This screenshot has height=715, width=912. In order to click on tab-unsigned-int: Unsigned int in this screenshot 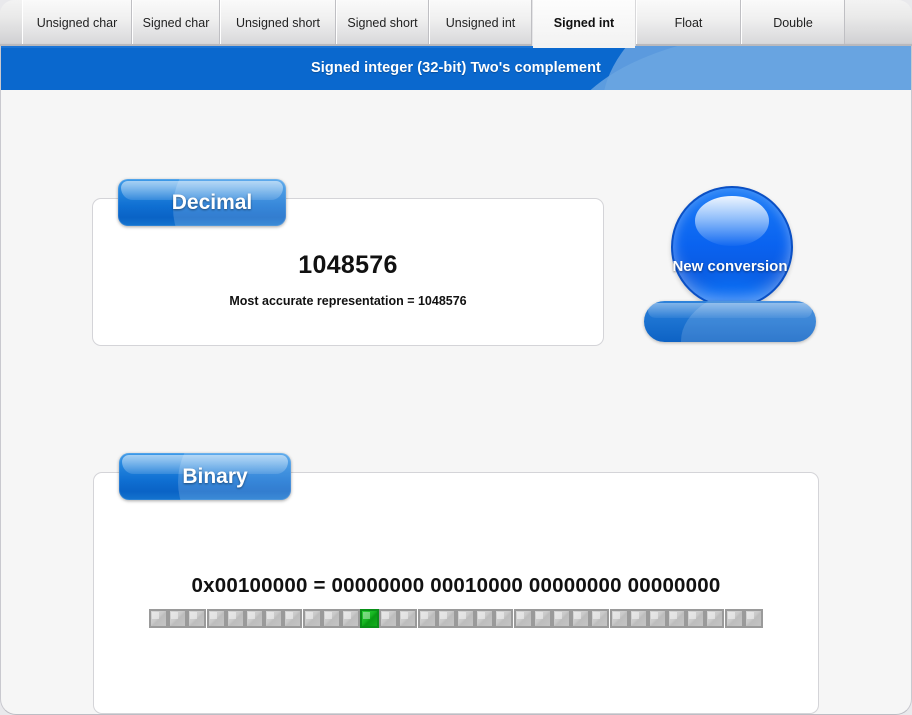, I will do `click(480, 23)`.